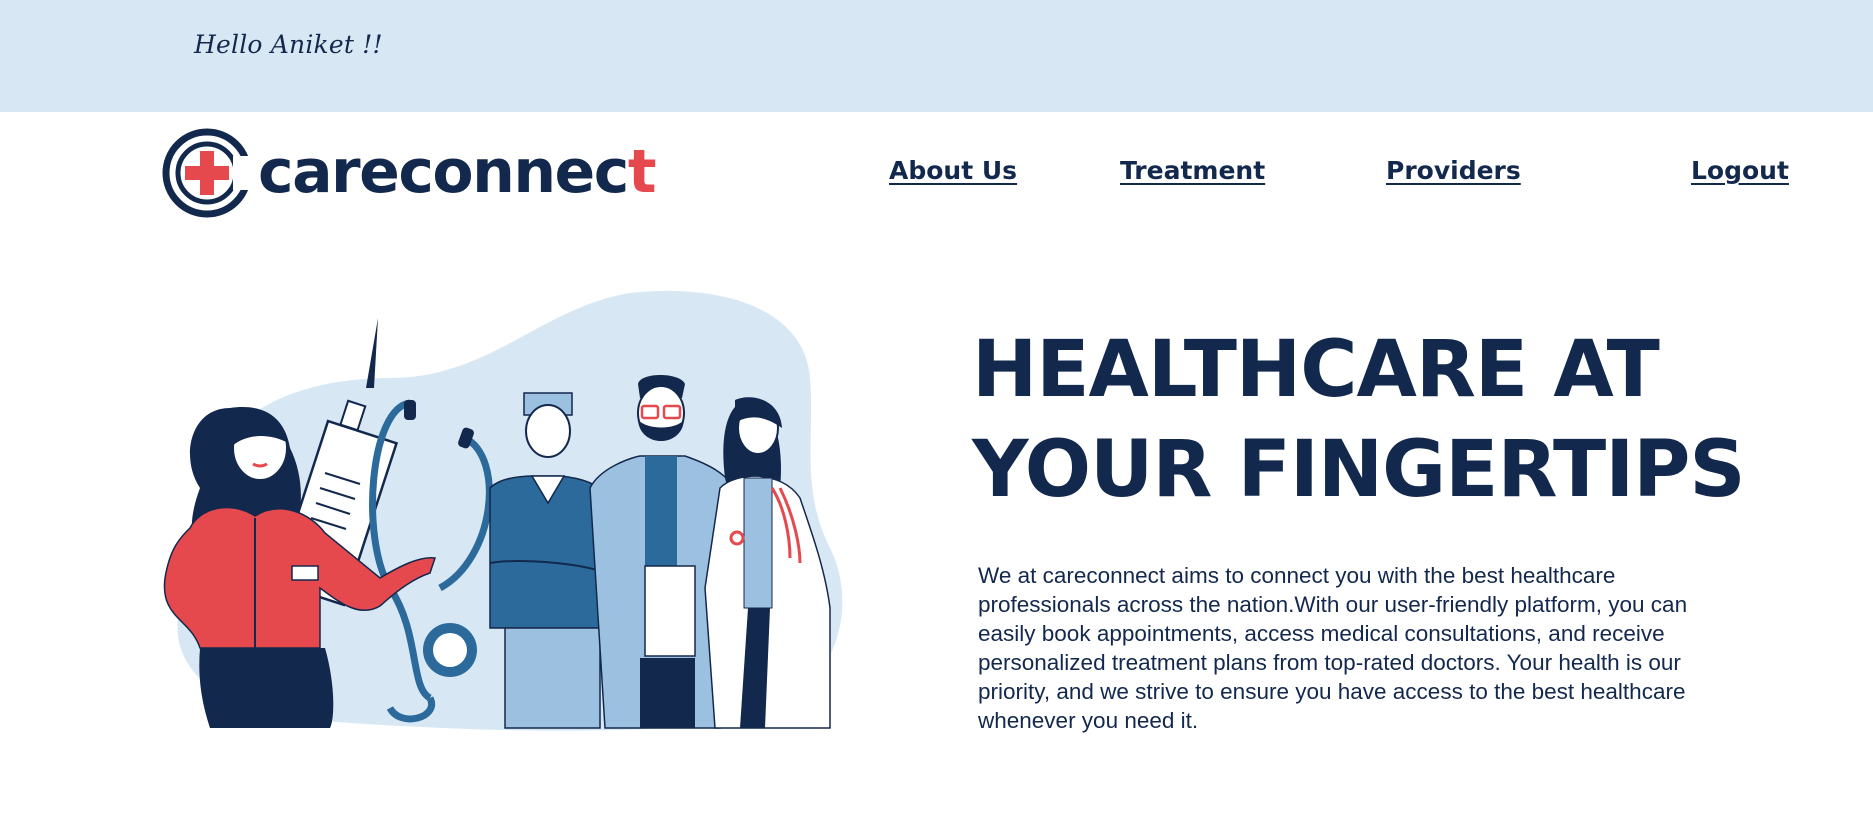  What do you see at coordinates (288, 44) in the screenshot?
I see `greeting-text: Hello Aniket !!` at bounding box center [288, 44].